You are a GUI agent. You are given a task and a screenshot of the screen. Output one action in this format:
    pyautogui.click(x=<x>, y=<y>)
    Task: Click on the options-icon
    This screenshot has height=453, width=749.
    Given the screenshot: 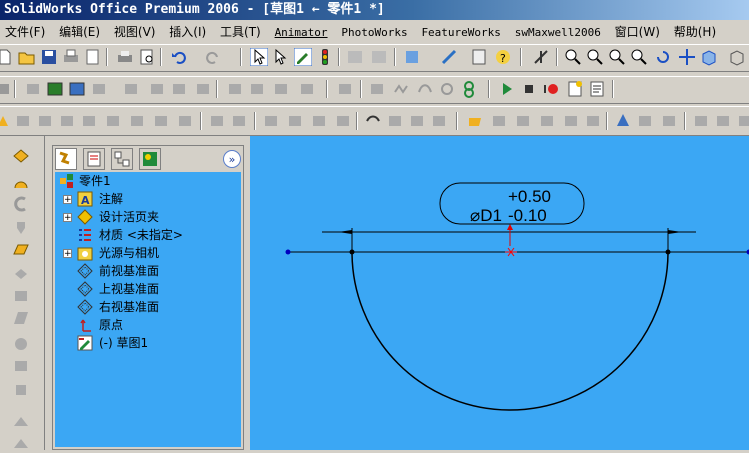 What is the action you would take?
    pyautogui.click(x=413, y=57)
    